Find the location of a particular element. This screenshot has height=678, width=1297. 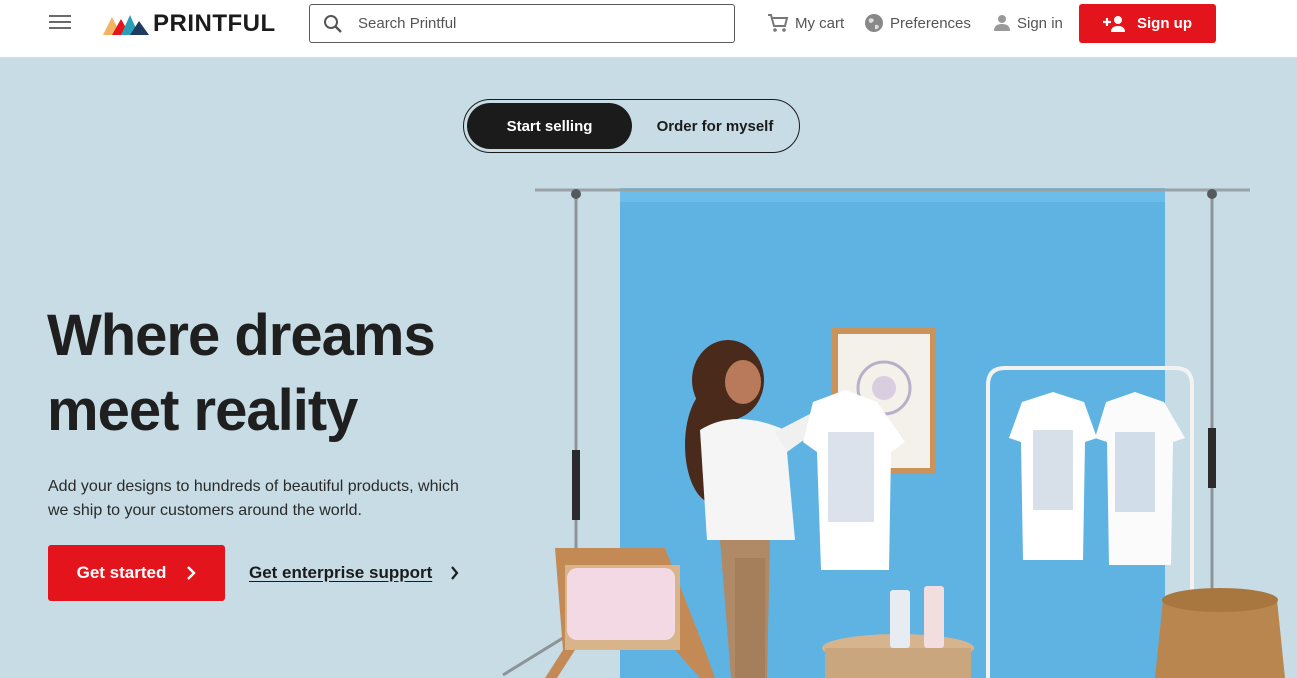

printful-logo: PRINTFUL is located at coordinates (189, 24).